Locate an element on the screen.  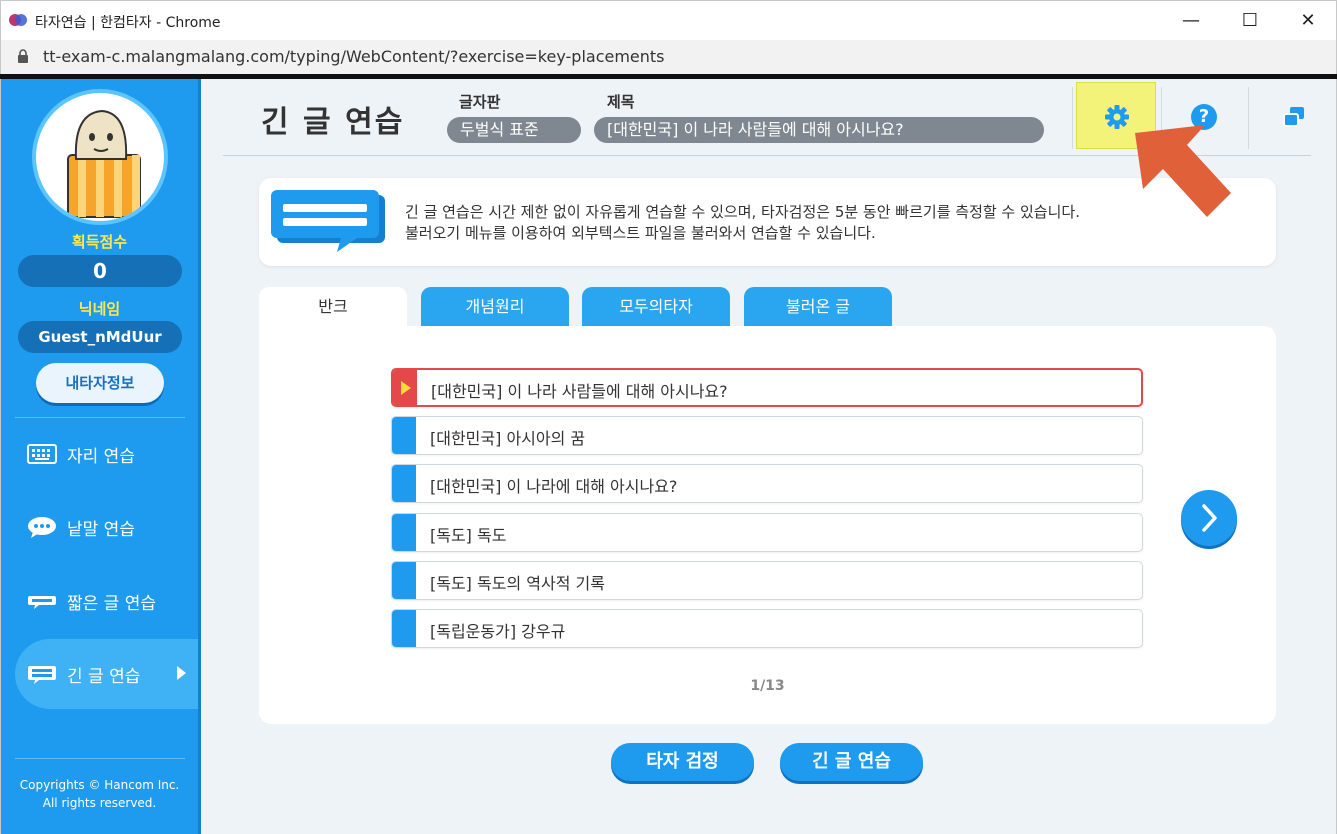
nav-item-label: 자리 연습 is located at coordinates (101, 457).